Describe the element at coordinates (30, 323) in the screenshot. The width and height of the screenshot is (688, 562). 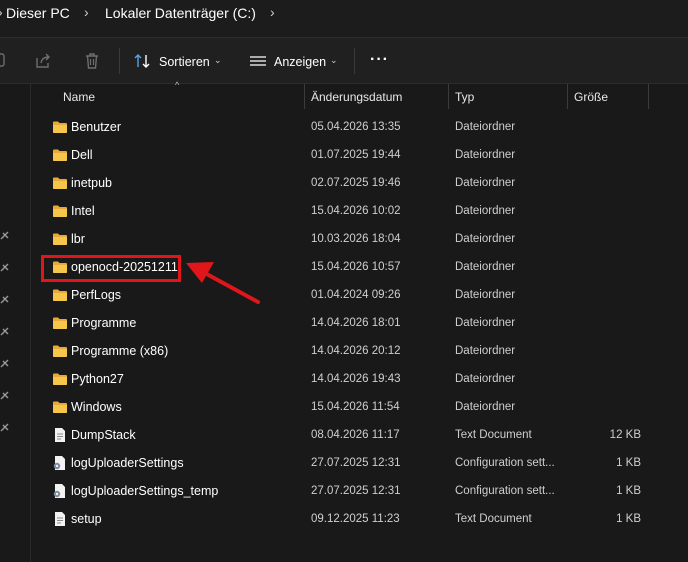
I see `pane-divider` at that location.